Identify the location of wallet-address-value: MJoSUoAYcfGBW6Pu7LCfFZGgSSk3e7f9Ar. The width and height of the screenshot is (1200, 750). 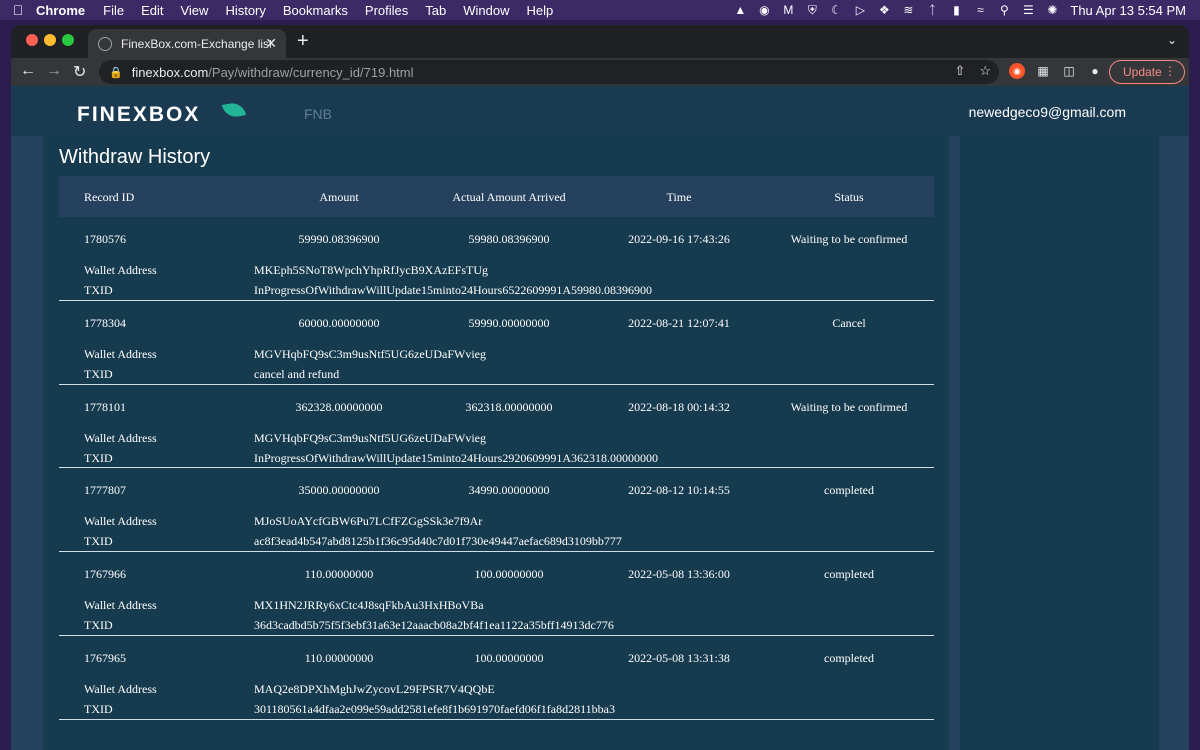
(368, 521).